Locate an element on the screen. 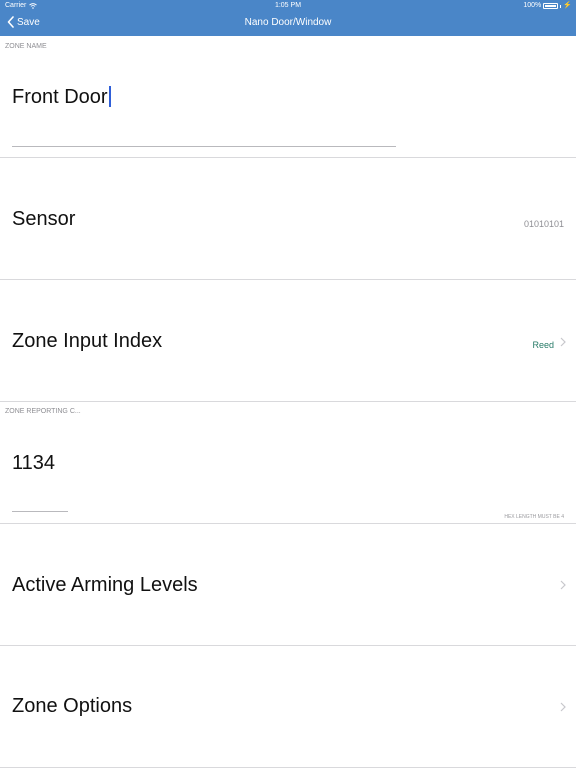 The width and height of the screenshot is (576, 768). navigation-bar: Save Nano Door/Window is located at coordinates (288, 24).